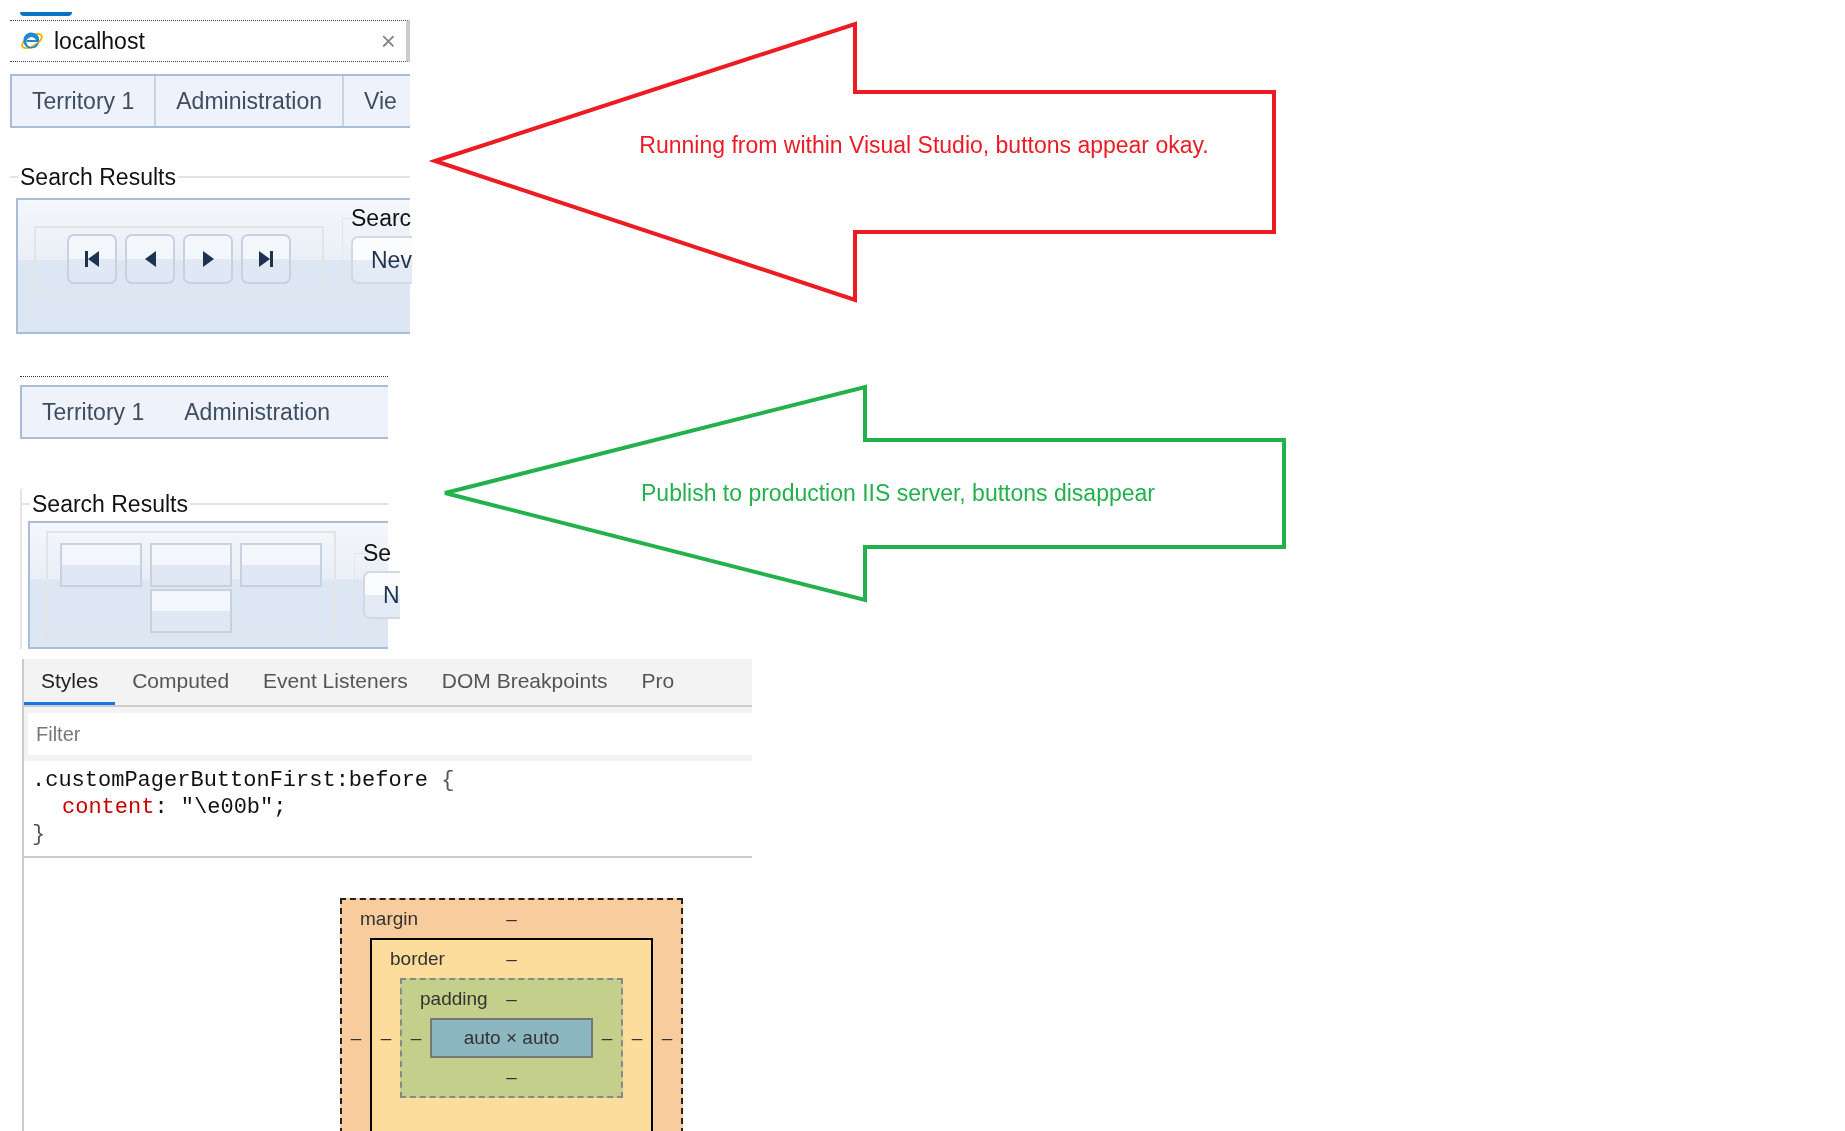 This screenshot has height=1131, width=1845. I want to click on tab-indicator, so click(46, 14).